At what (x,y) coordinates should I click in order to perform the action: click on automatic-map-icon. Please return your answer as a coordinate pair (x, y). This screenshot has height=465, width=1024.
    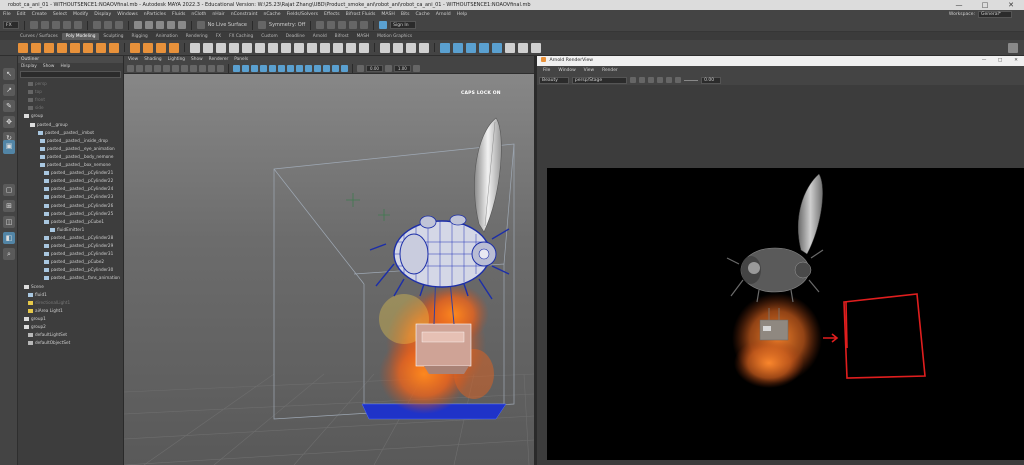
    Looking at the image, I should click on (497, 47).